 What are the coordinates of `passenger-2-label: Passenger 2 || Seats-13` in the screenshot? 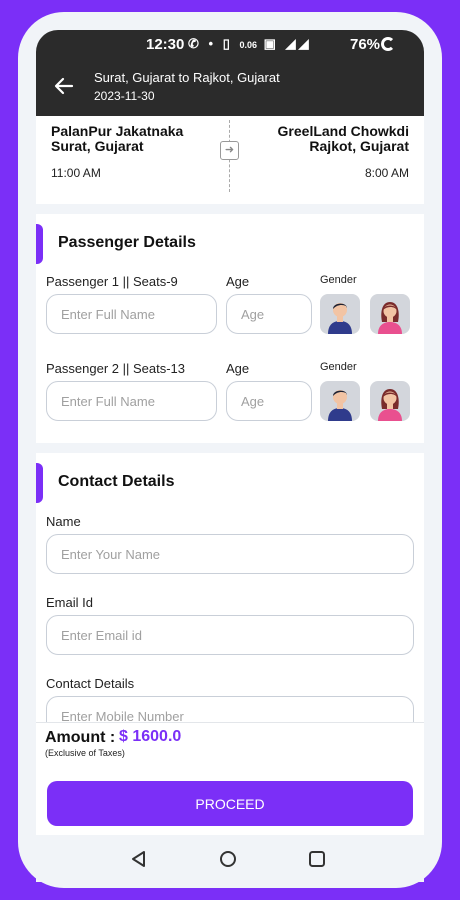 It's located at (116, 368).